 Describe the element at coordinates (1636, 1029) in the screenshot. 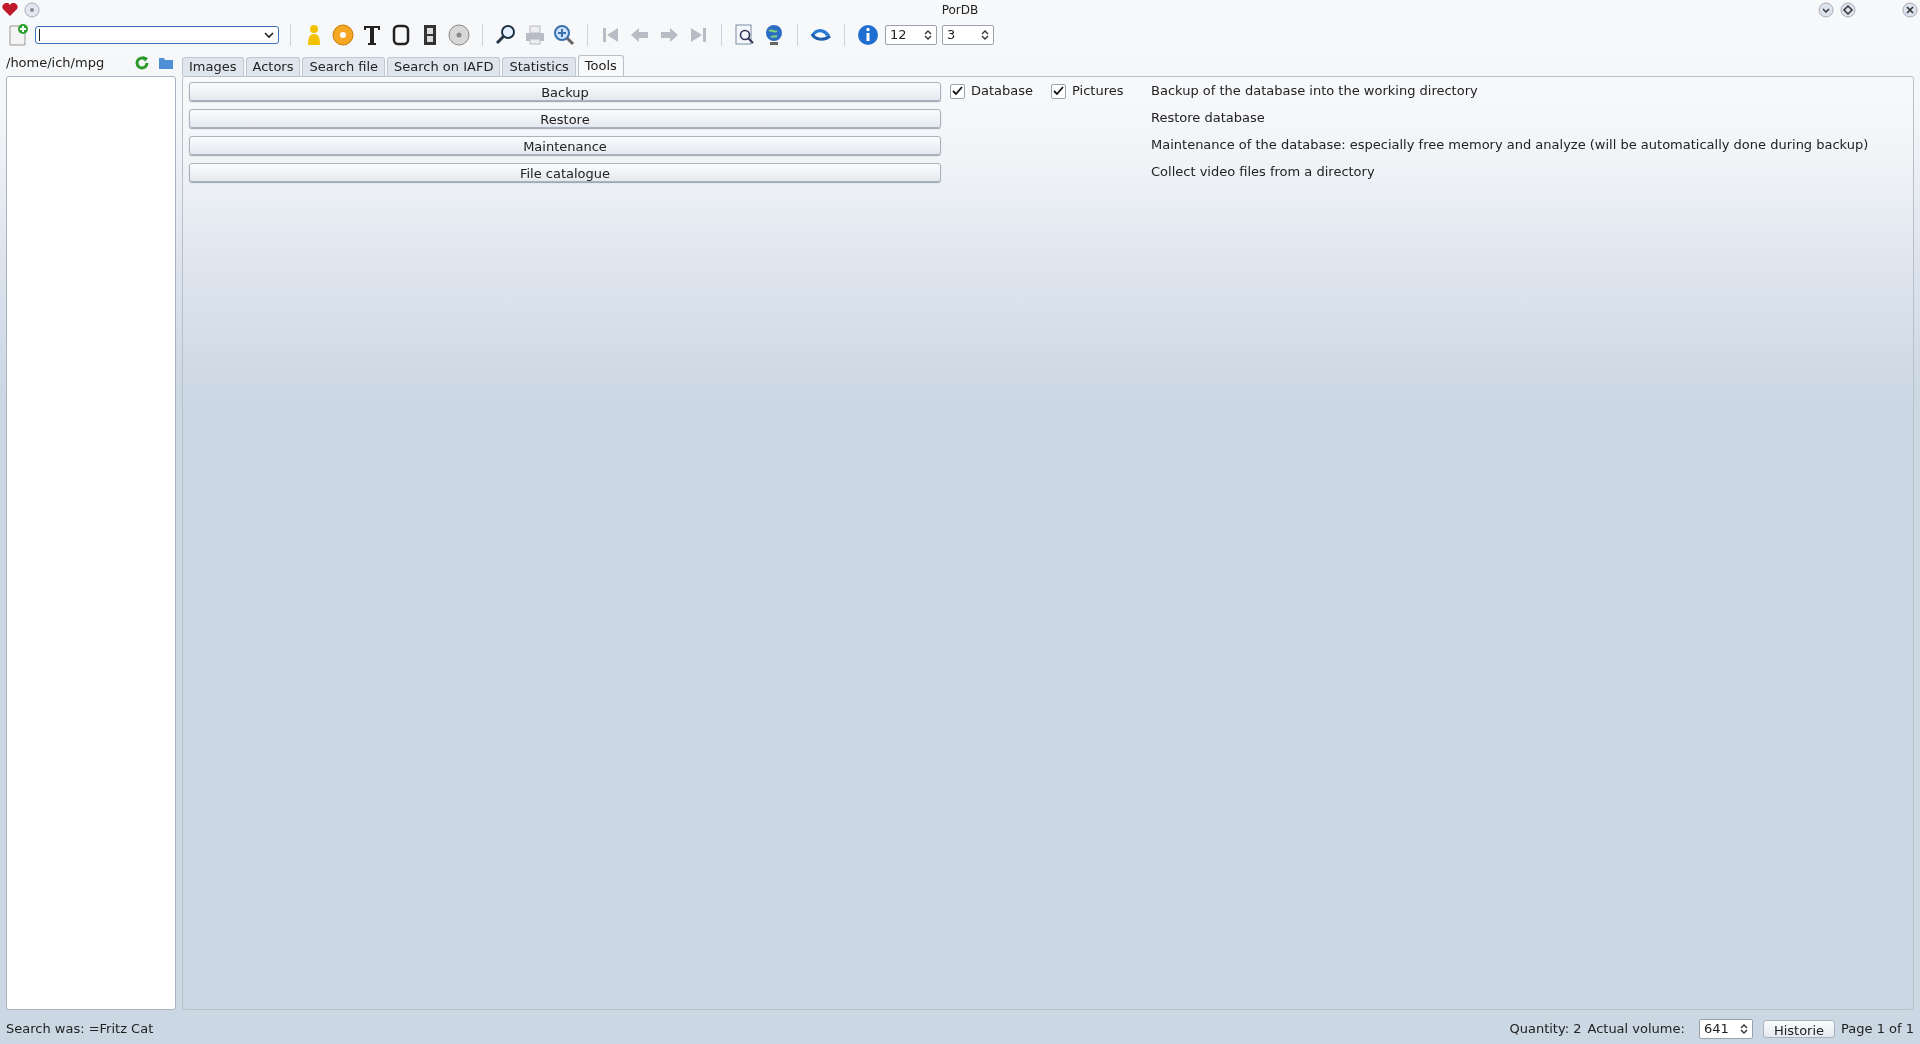

I see `volume-label: Actual volume:` at that location.